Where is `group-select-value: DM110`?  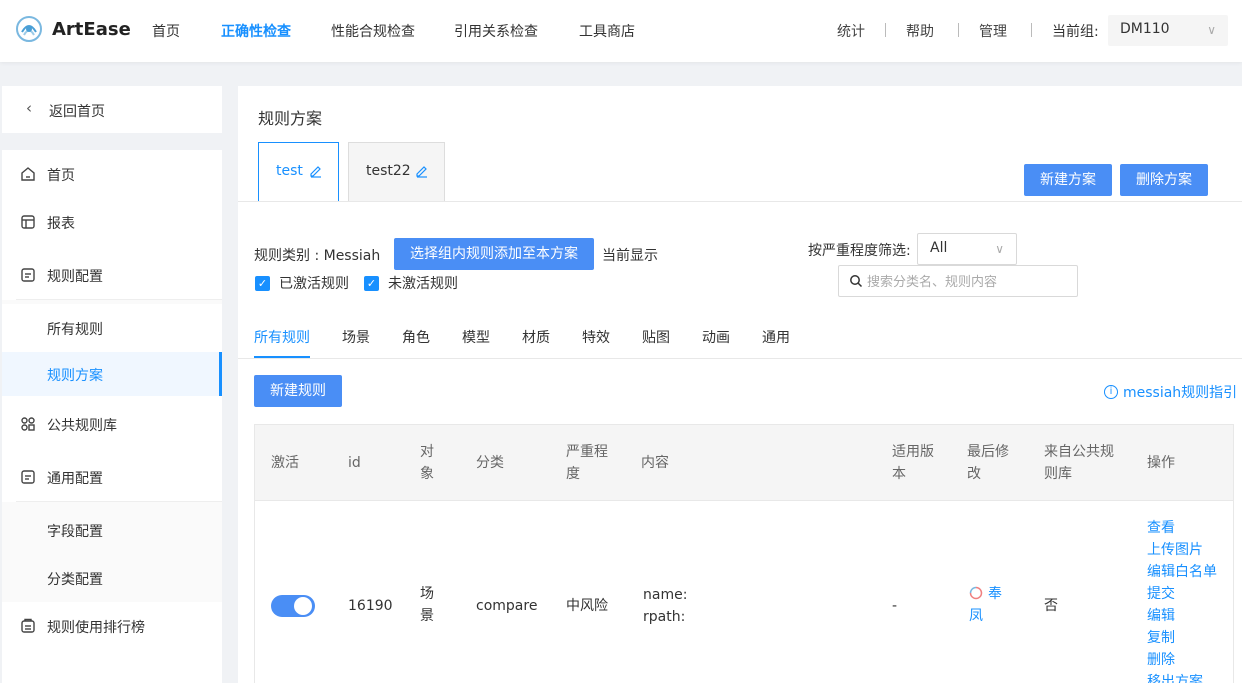 group-select-value: DM110 is located at coordinates (1145, 29).